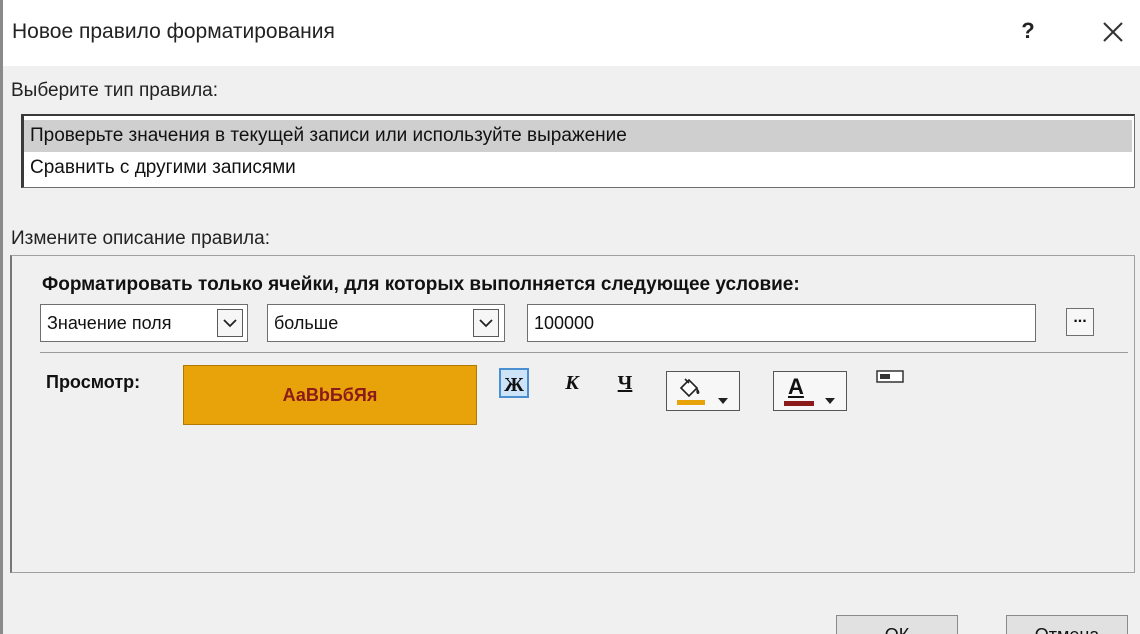 The image size is (1140, 634). I want to click on font-color-icon: A, so click(798, 390).